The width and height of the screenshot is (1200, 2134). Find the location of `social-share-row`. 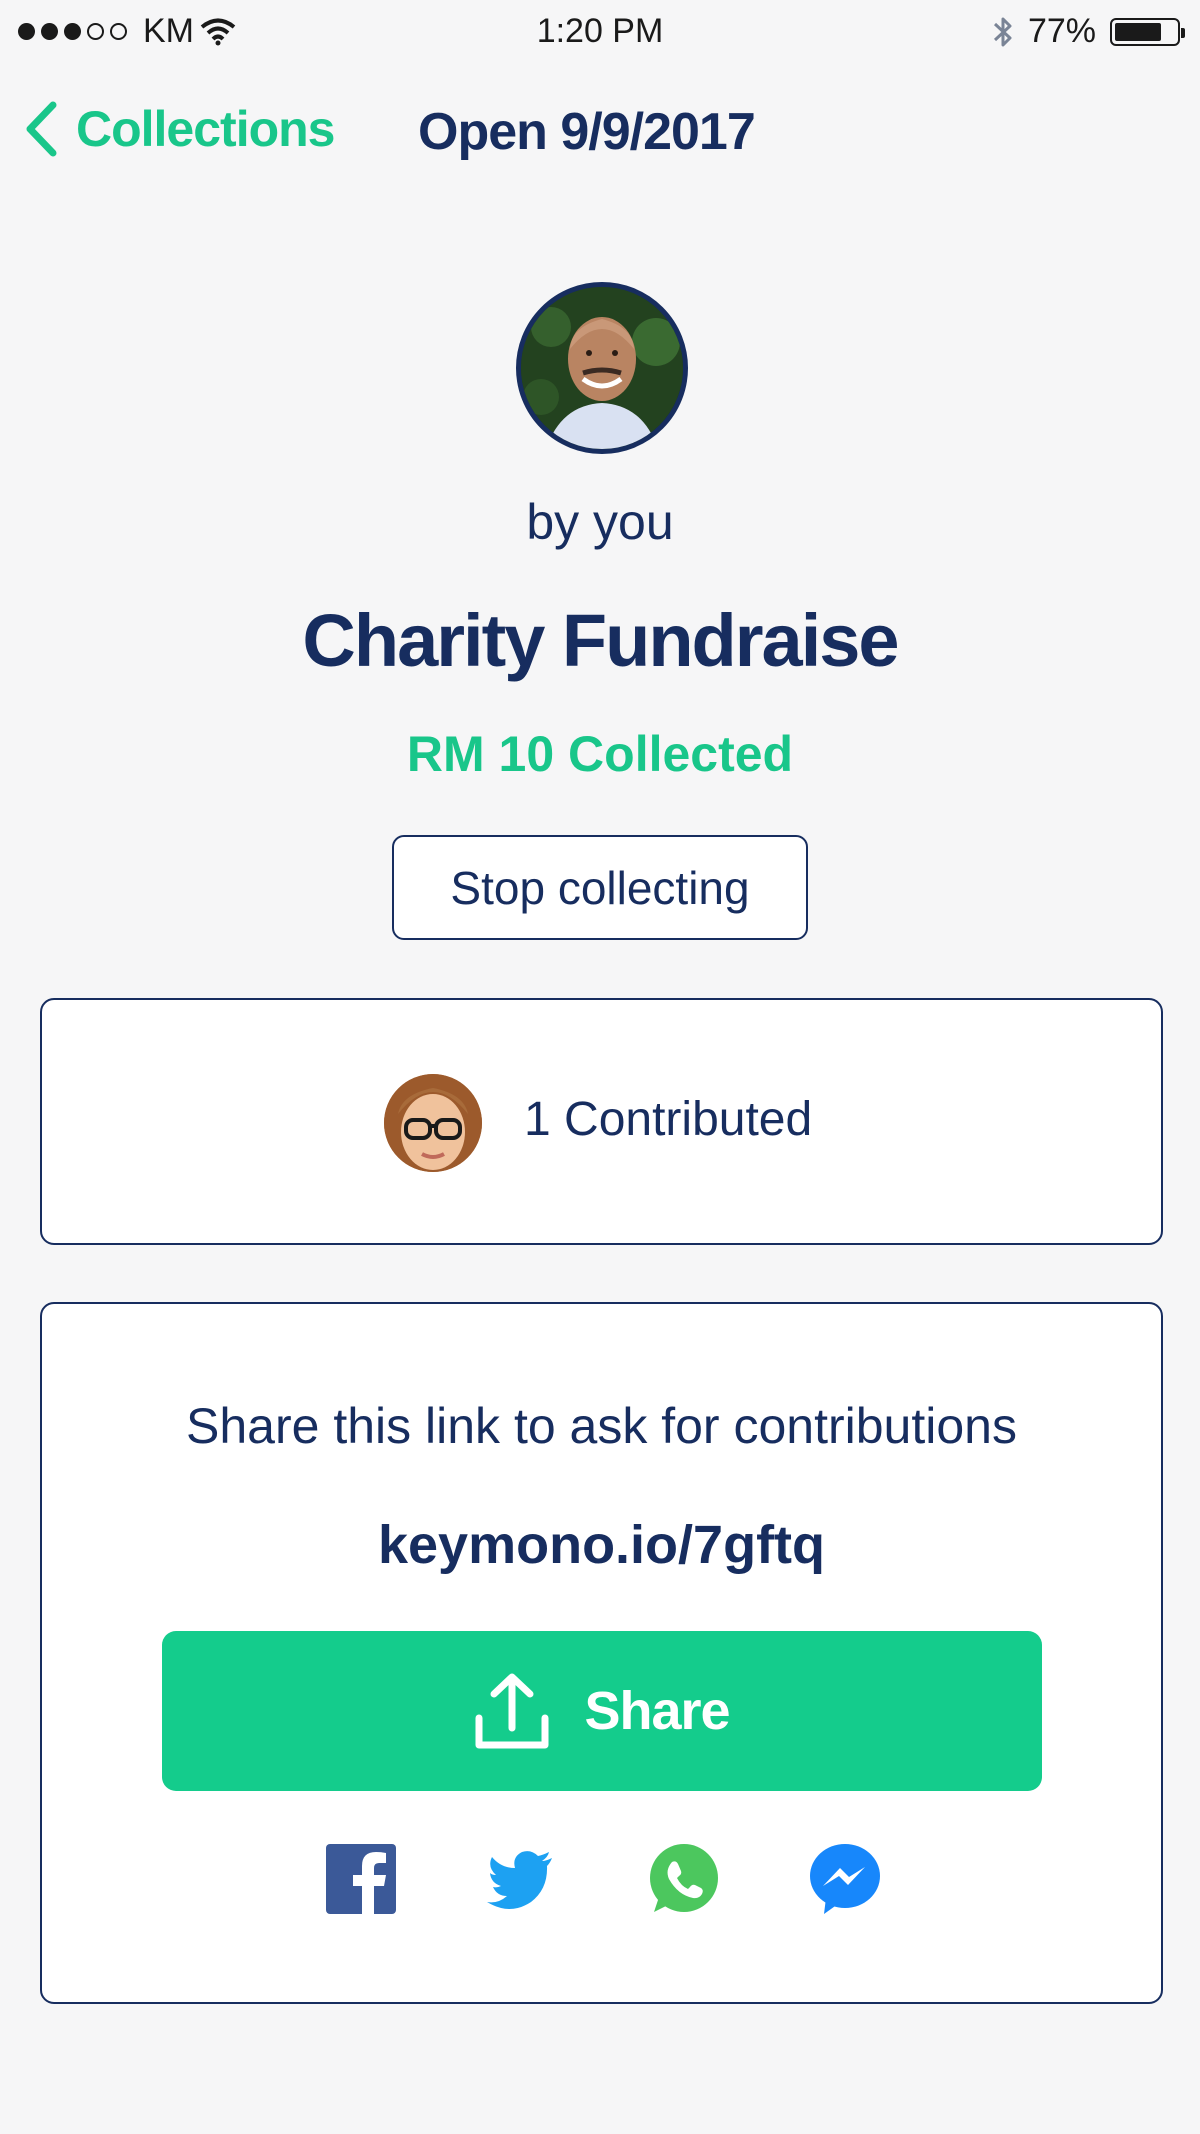

social-share-row is located at coordinates (601, 1882).